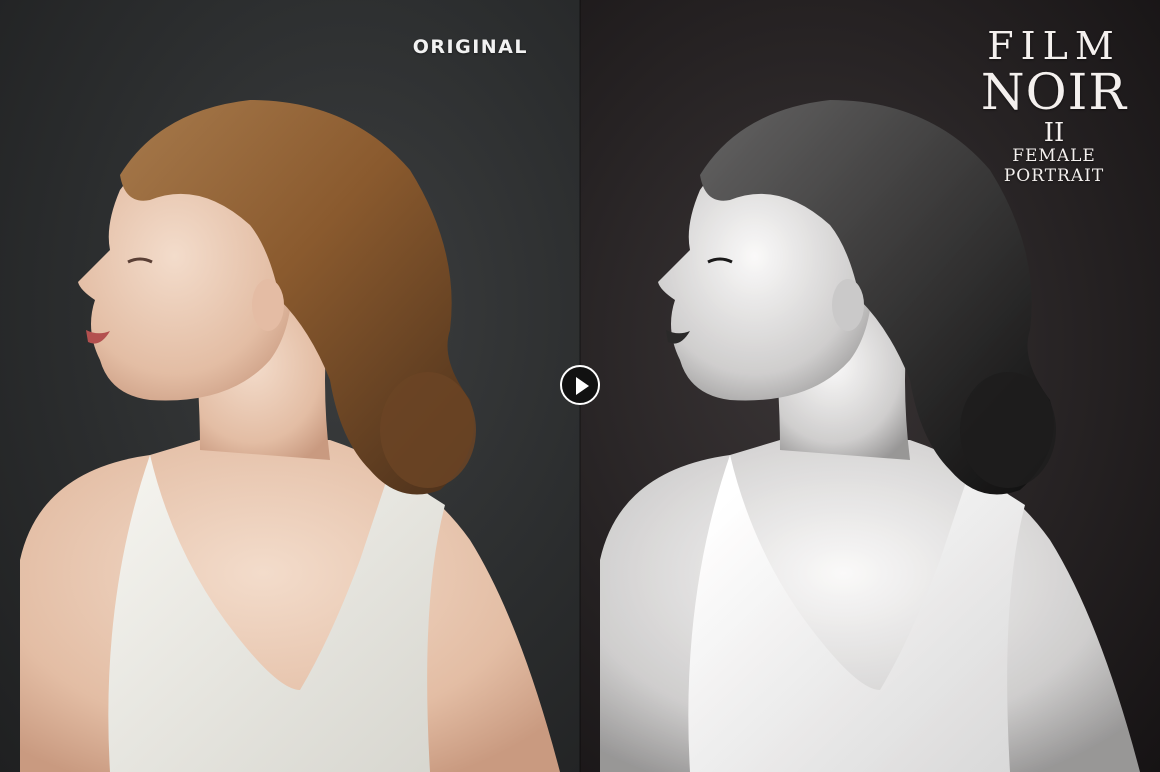  Describe the element at coordinates (1054, 46) in the screenshot. I see `title-film: FILM` at that location.